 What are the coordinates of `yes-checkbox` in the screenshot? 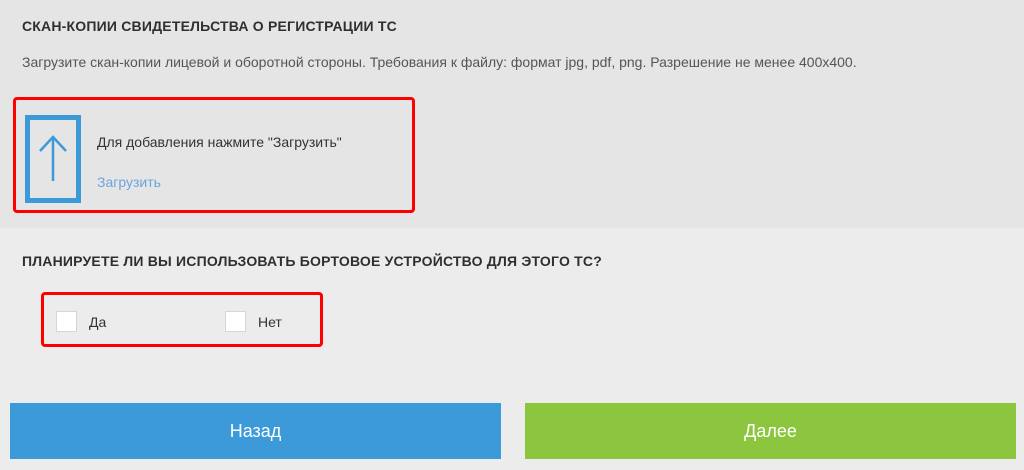 It's located at (66, 321).